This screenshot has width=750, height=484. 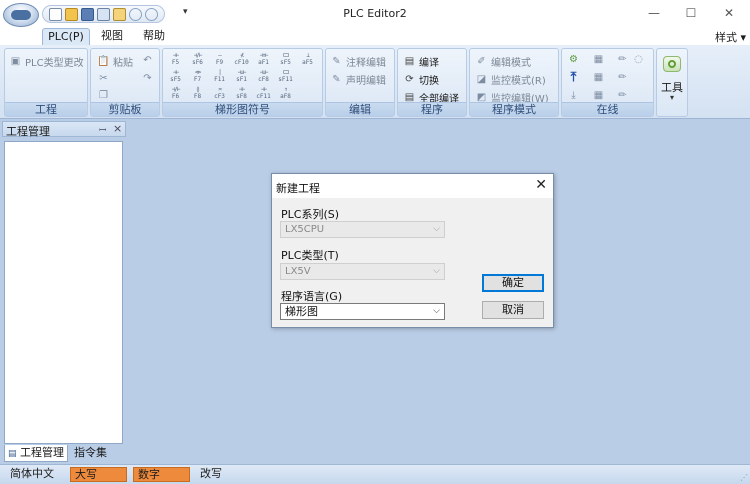 What do you see at coordinates (151, 14) in the screenshot?
I see `redo-icon` at bounding box center [151, 14].